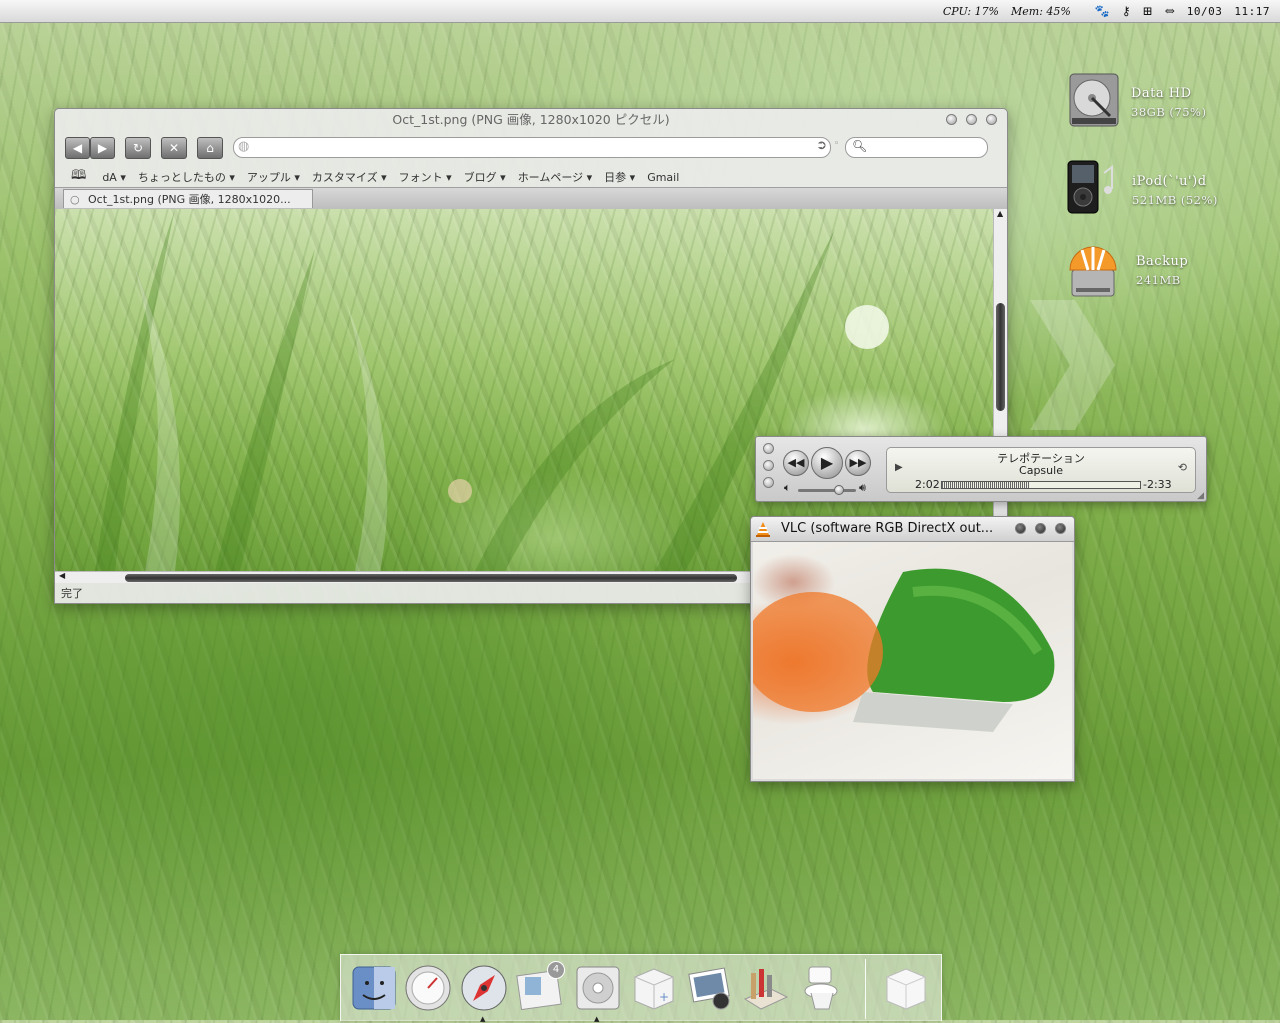 This screenshot has height=1023, width=1280. I want to click on volume-high-icon: 🔊︎, so click(862, 487).